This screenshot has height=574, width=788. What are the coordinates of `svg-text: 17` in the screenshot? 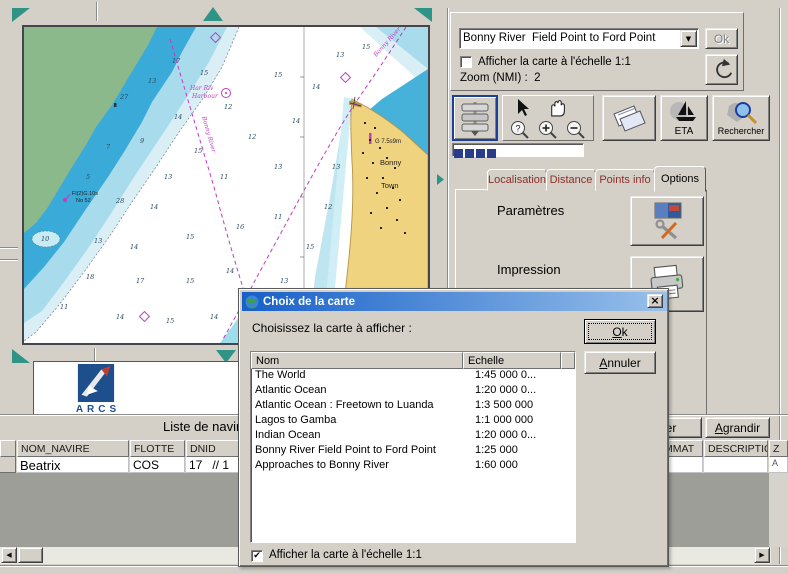 It's located at (176, 61).